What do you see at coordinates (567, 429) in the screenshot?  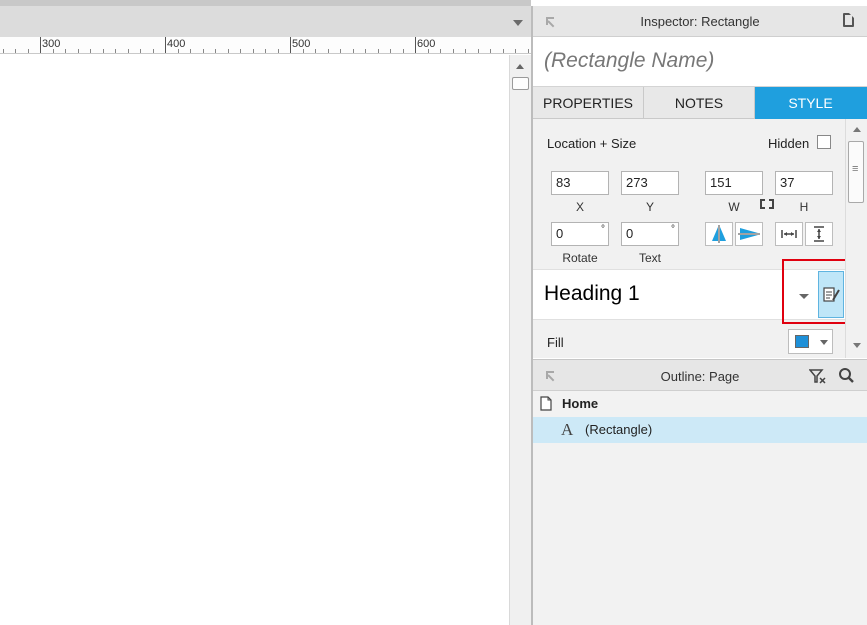 I see `text-a-icon: A` at bounding box center [567, 429].